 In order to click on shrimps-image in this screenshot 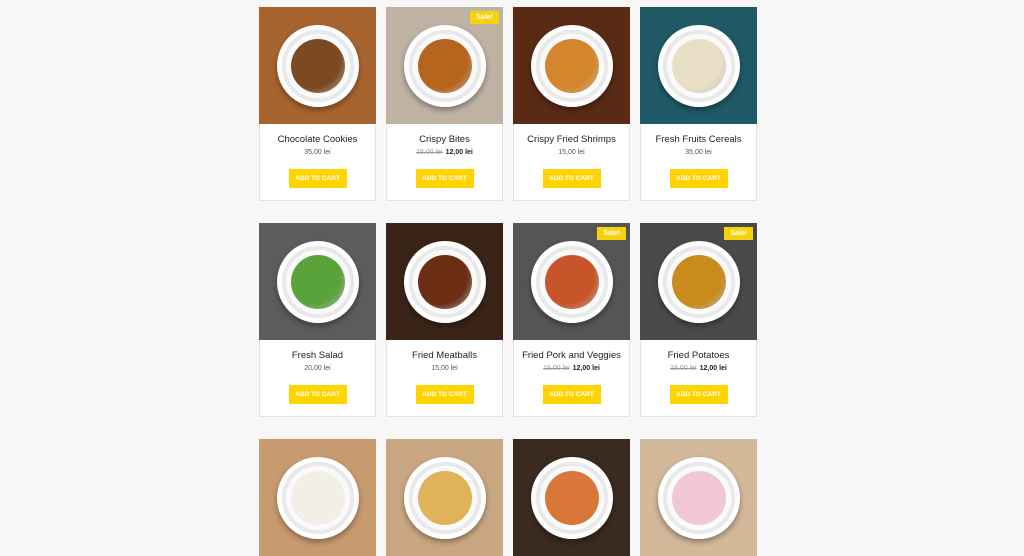, I will do `click(571, 65)`.